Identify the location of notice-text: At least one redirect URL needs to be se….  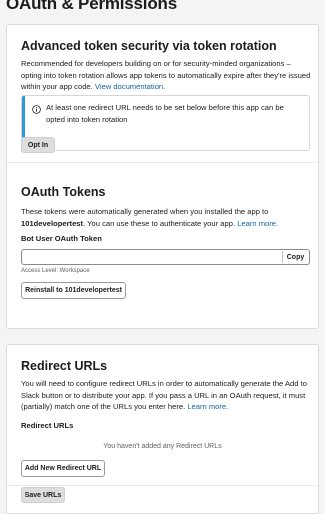
(165, 113).